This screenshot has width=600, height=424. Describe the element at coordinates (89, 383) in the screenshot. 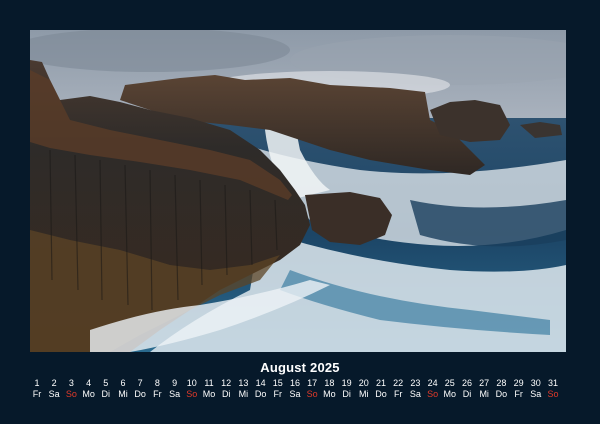

I see `day-number: 4` at that location.